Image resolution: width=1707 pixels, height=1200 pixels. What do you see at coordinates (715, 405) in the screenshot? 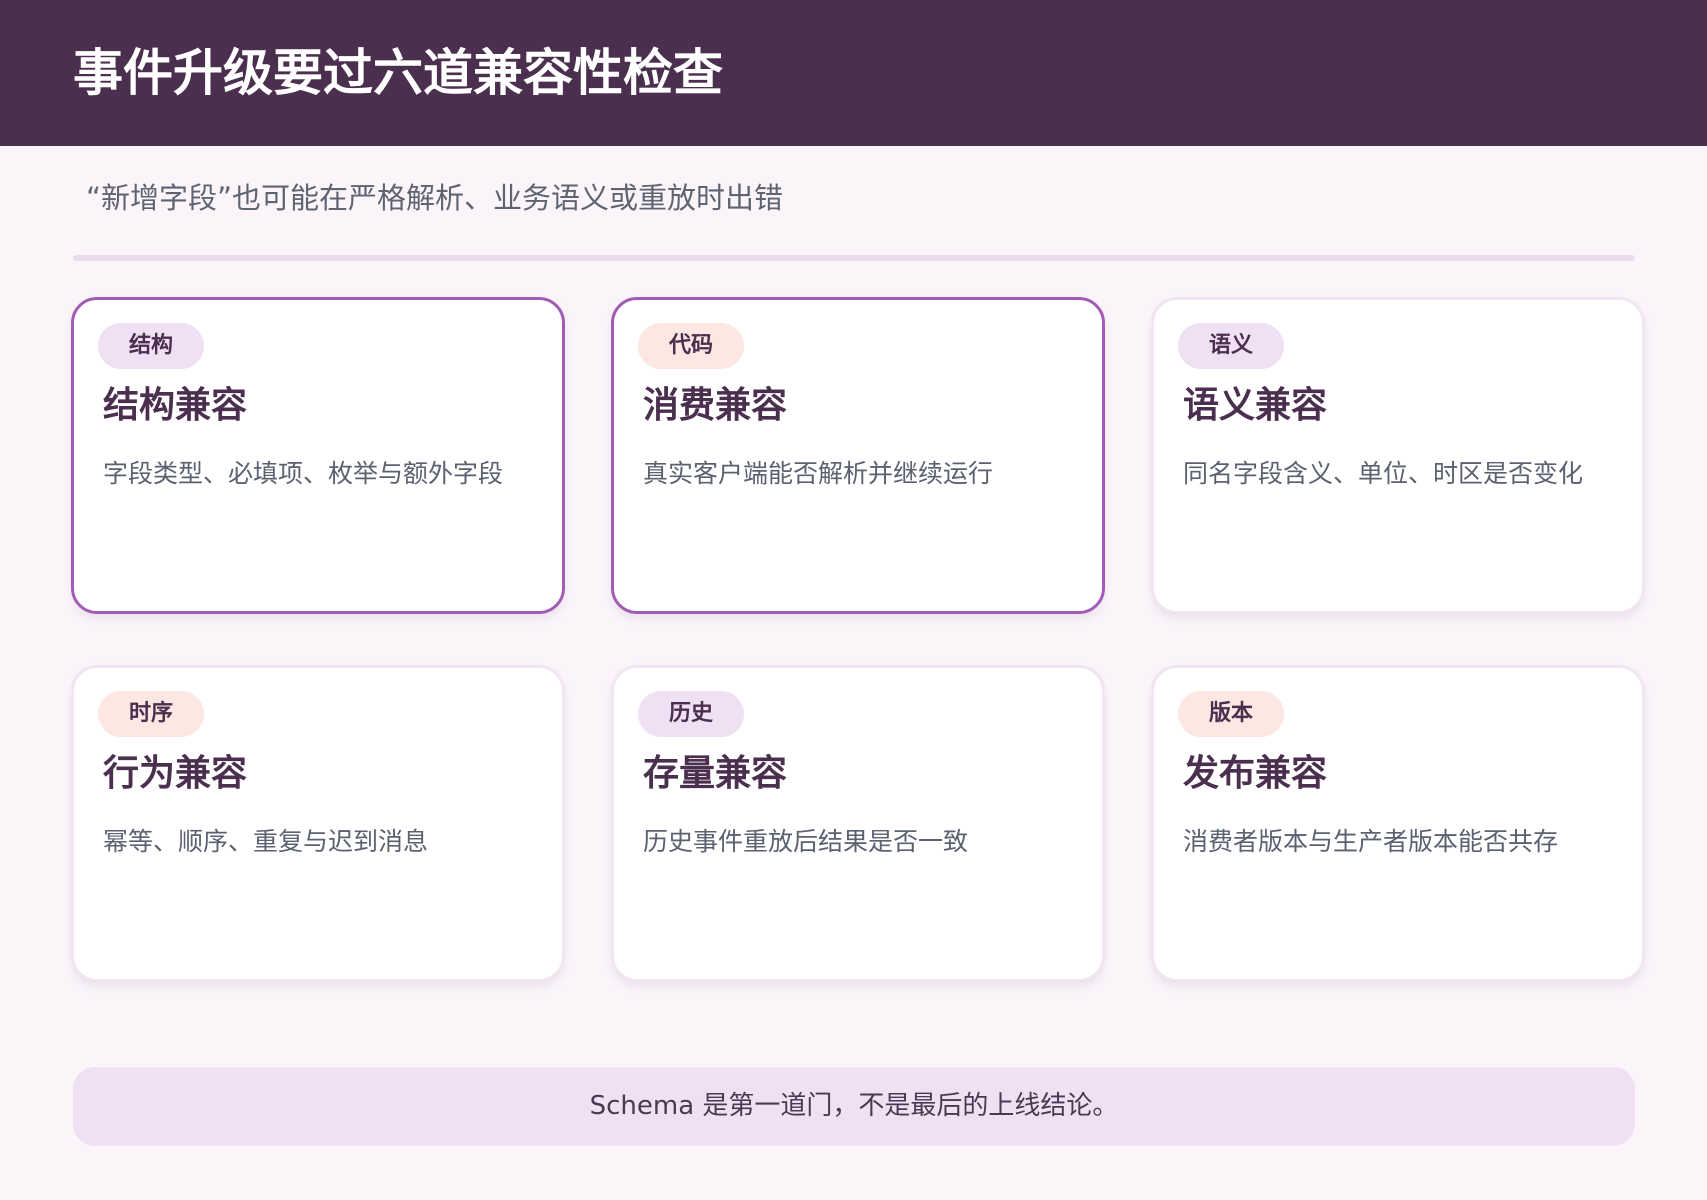
I see `card-title: 消费兼容` at bounding box center [715, 405].